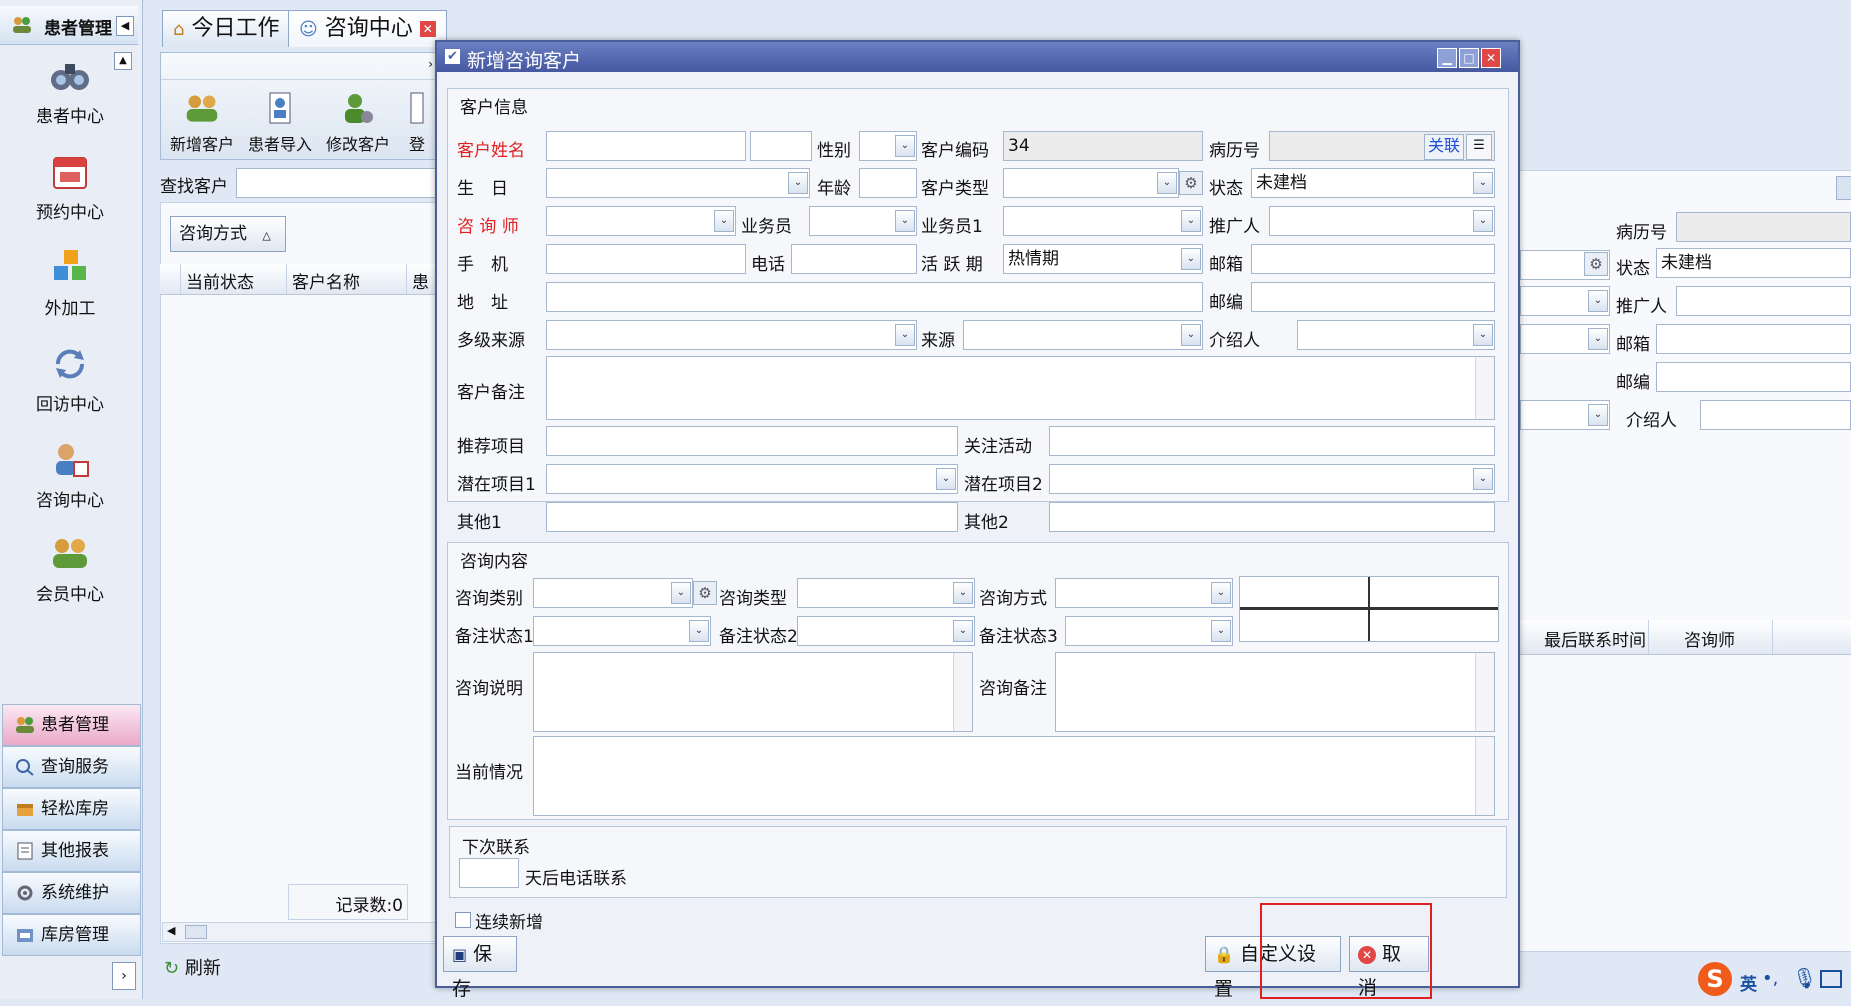 The image size is (1851, 1006). Describe the element at coordinates (489, 873) in the screenshot. I see `next-contact-days-input` at that location.